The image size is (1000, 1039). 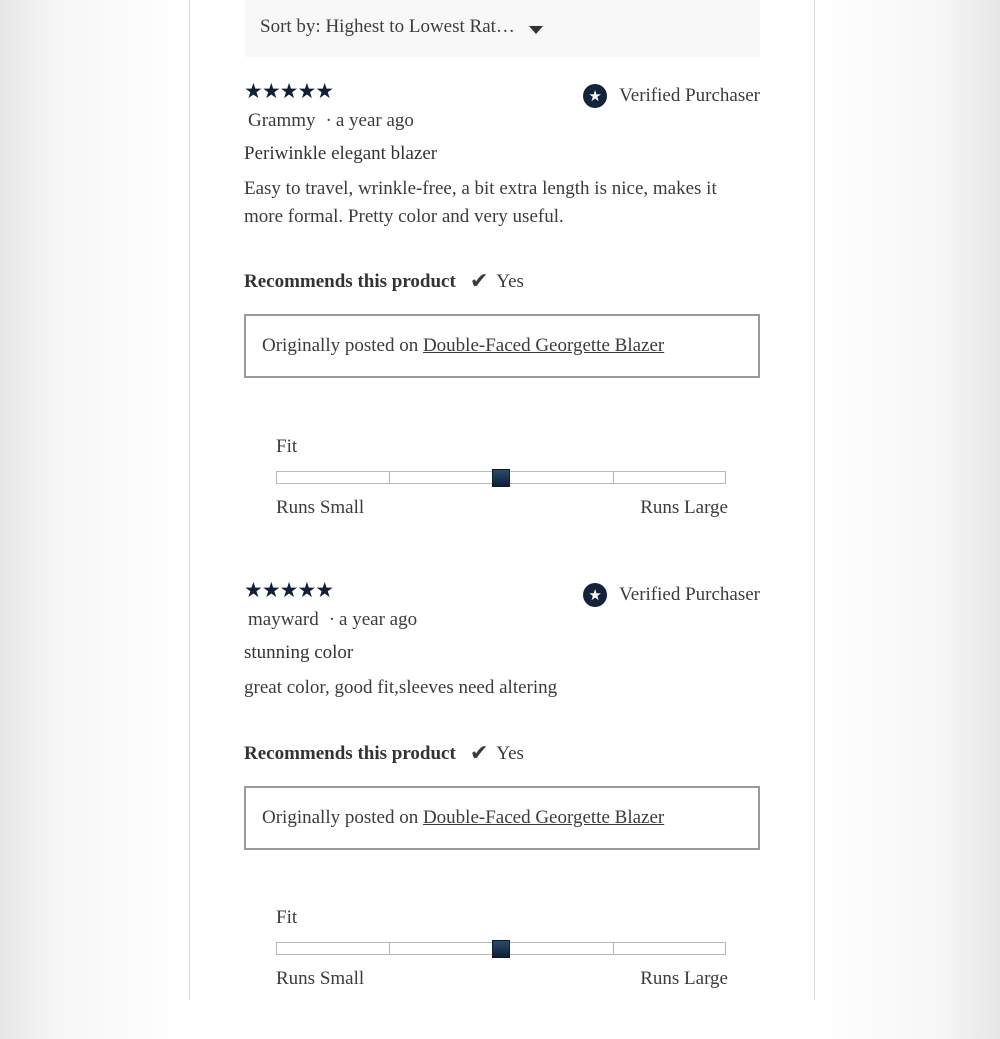 I want to click on review-author: Grammy, so click(x=282, y=120).